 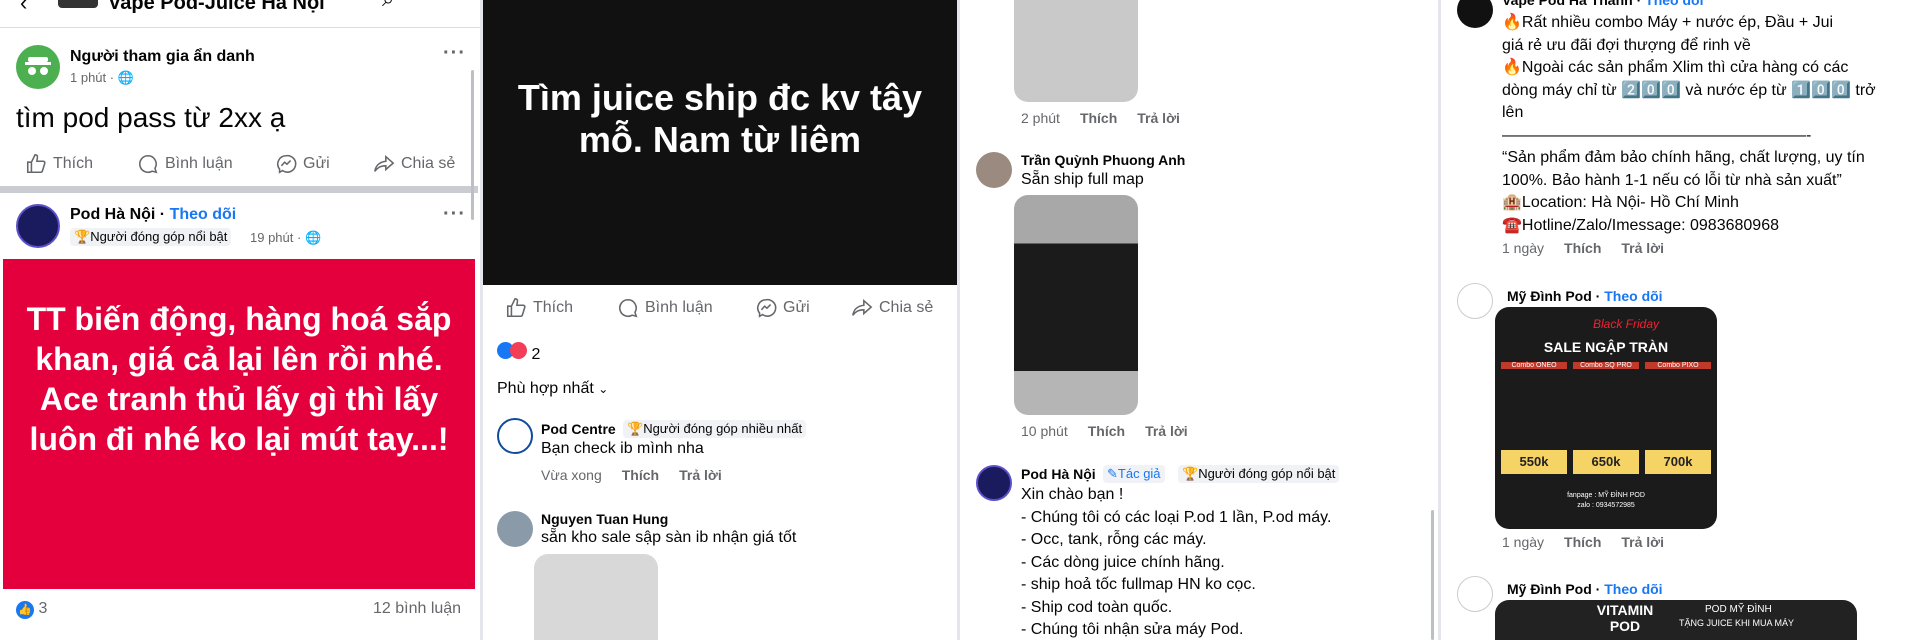 What do you see at coordinates (216, 7) in the screenshot?
I see `group-title: Vape Pod-Juice Hà Nội` at bounding box center [216, 7].